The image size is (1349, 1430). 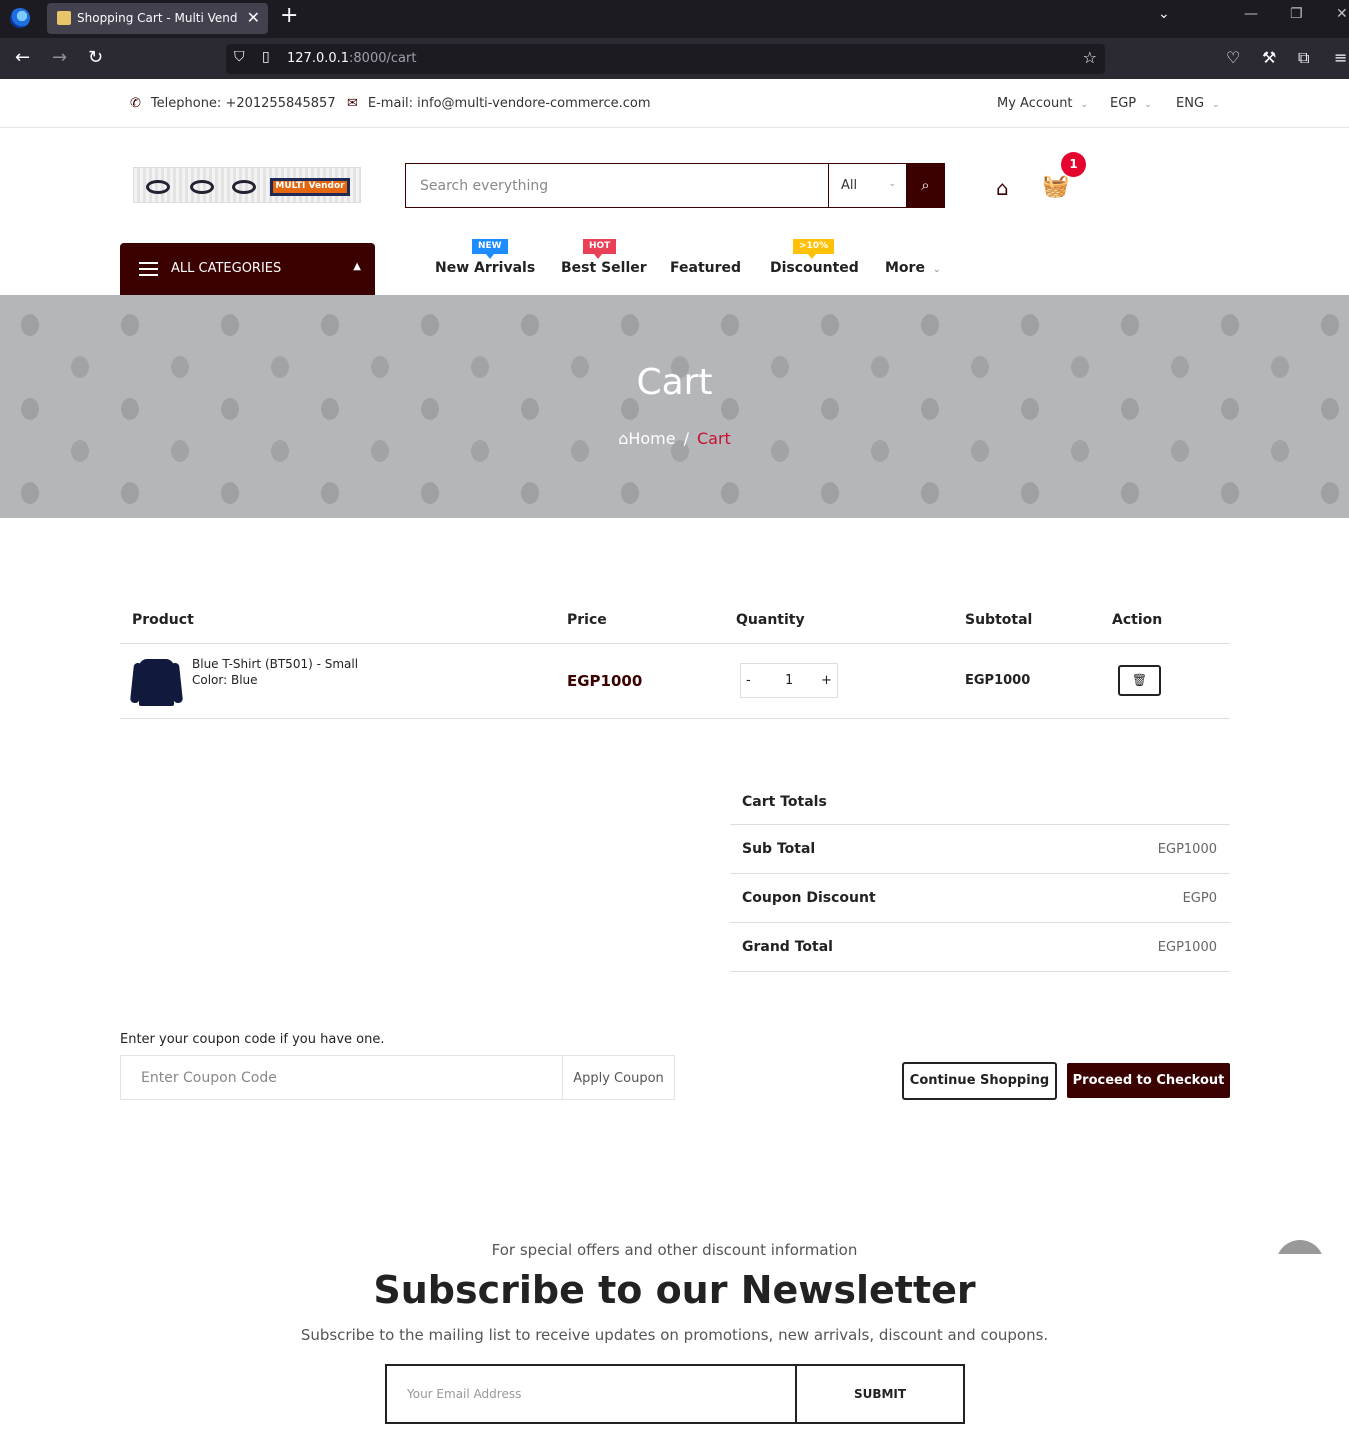 I want to click on breadcrumb-home: ⌂Home, so click(x=646, y=438).